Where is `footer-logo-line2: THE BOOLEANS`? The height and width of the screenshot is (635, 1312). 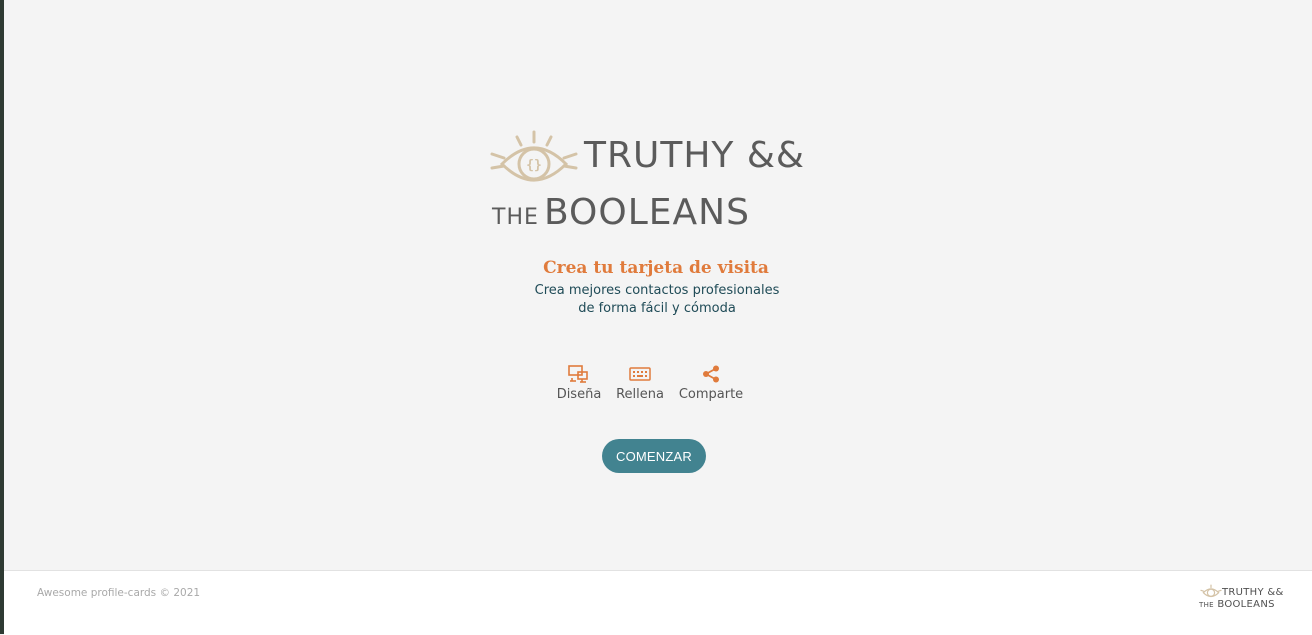
footer-logo-line2: THE BOOLEANS is located at coordinates (1237, 604).